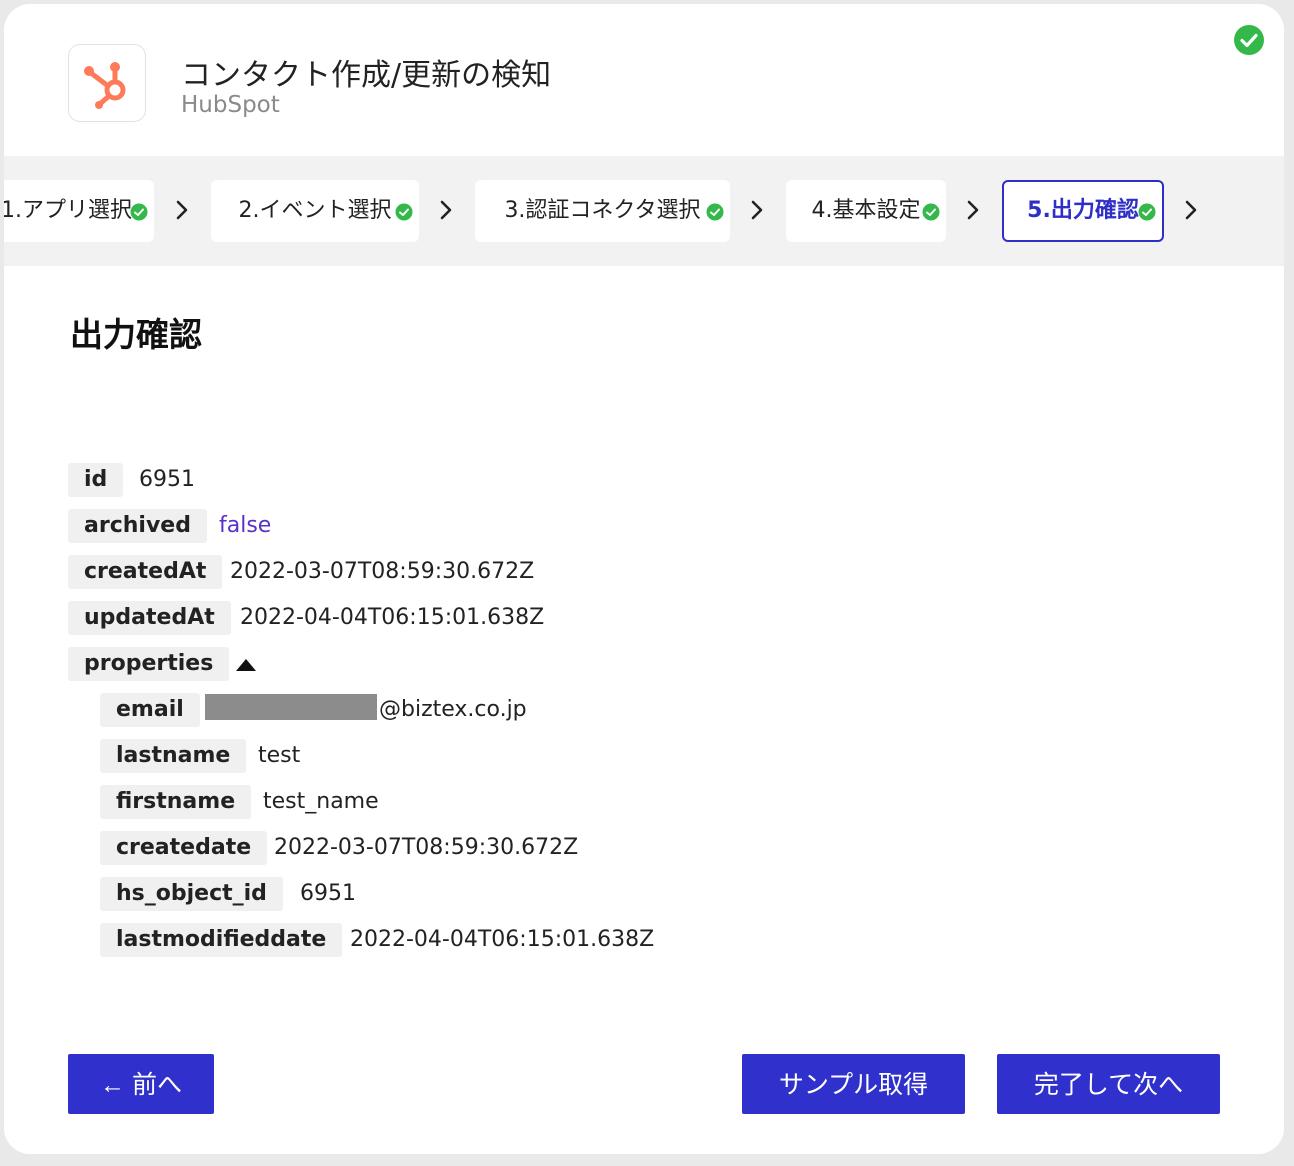  Describe the element at coordinates (279, 755) in the screenshot. I see `field-value: test` at that location.